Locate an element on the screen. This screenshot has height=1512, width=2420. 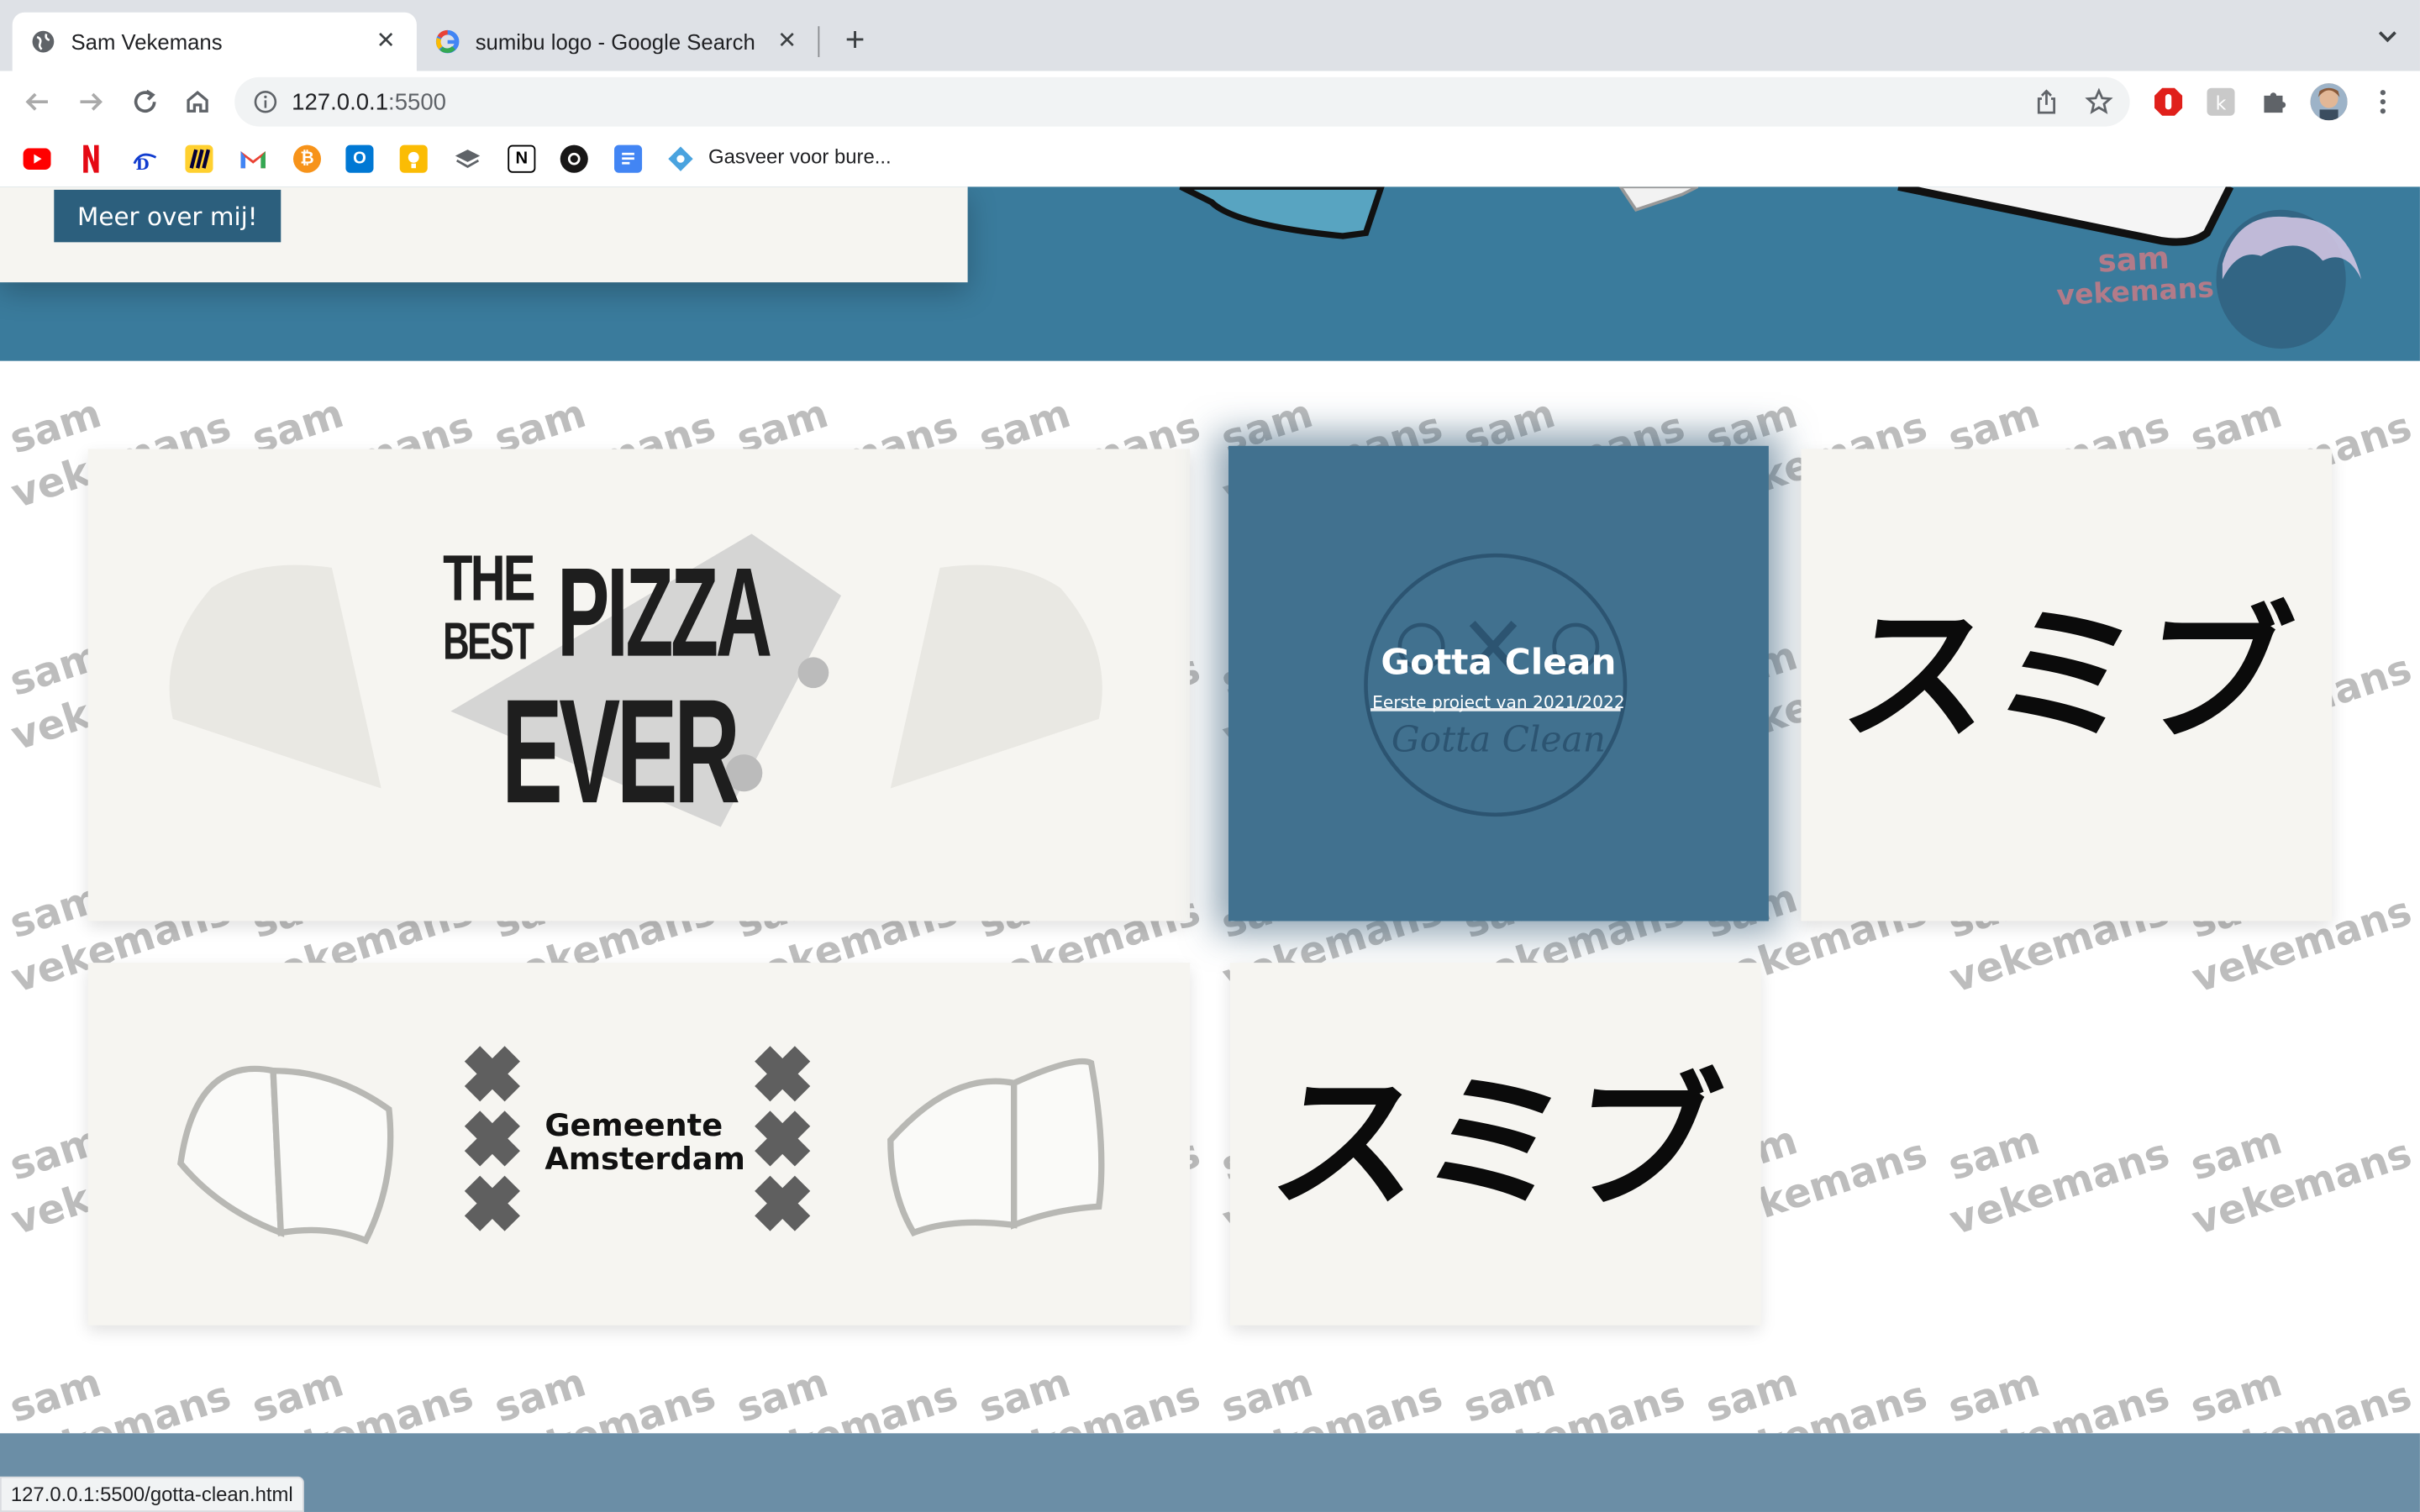
gasveer-icon is located at coordinates (680, 159).